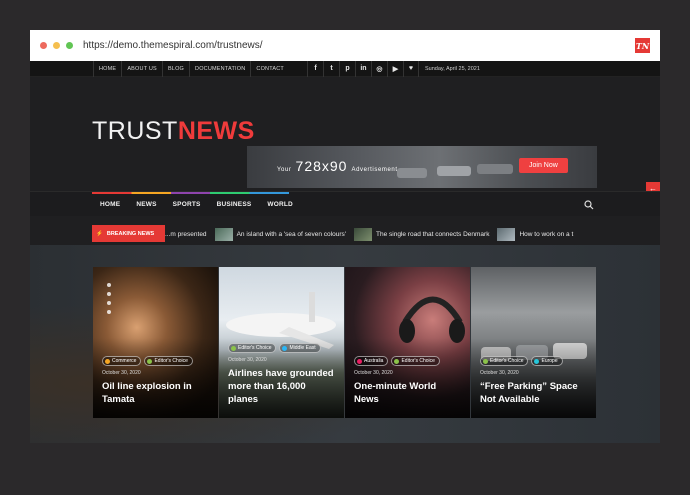 This screenshot has height=495, width=690. I want to click on slider-dots, so click(109, 298).